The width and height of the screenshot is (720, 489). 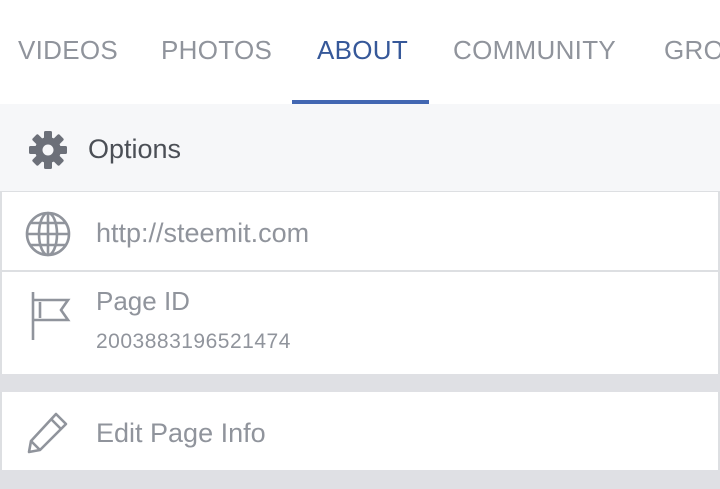 I want to click on edit-page-info-label: Edit Page Info, so click(x=181, y=433).